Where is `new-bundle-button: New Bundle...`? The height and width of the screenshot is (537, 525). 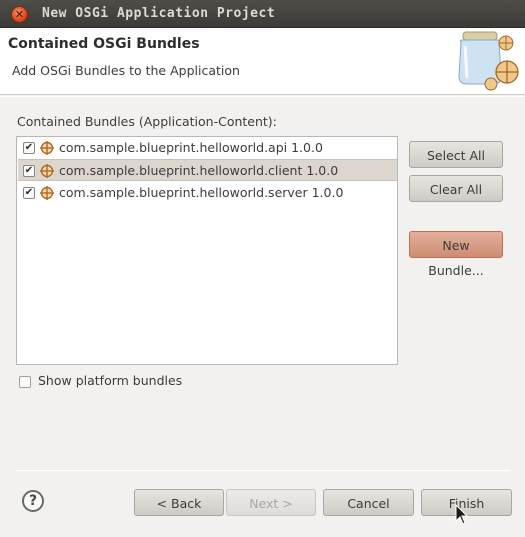
new-bundle-button: New Bundle... is located at coordinates (456, 254).